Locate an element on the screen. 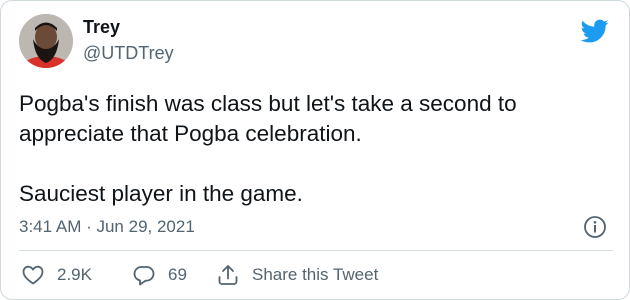 Image resolution: width=630 pixels, height=300 pixels. share-label: Share this Tweet is located at coordinates (315, 274).